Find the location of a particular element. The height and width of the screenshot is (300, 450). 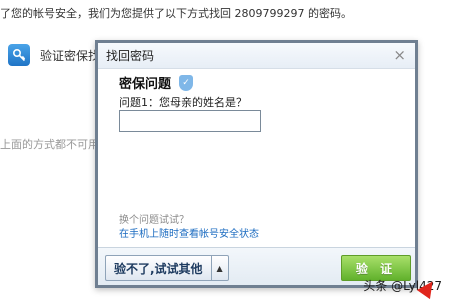

mobile-security-link: 在手机上随时查看帐号安全状态 is located at coordinates (189, 232).